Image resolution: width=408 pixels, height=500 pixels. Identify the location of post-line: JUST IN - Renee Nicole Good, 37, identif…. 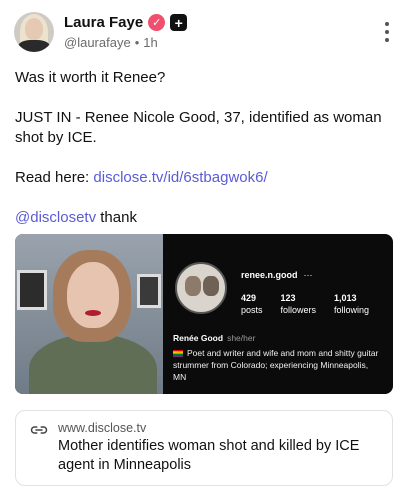
(198, 127).